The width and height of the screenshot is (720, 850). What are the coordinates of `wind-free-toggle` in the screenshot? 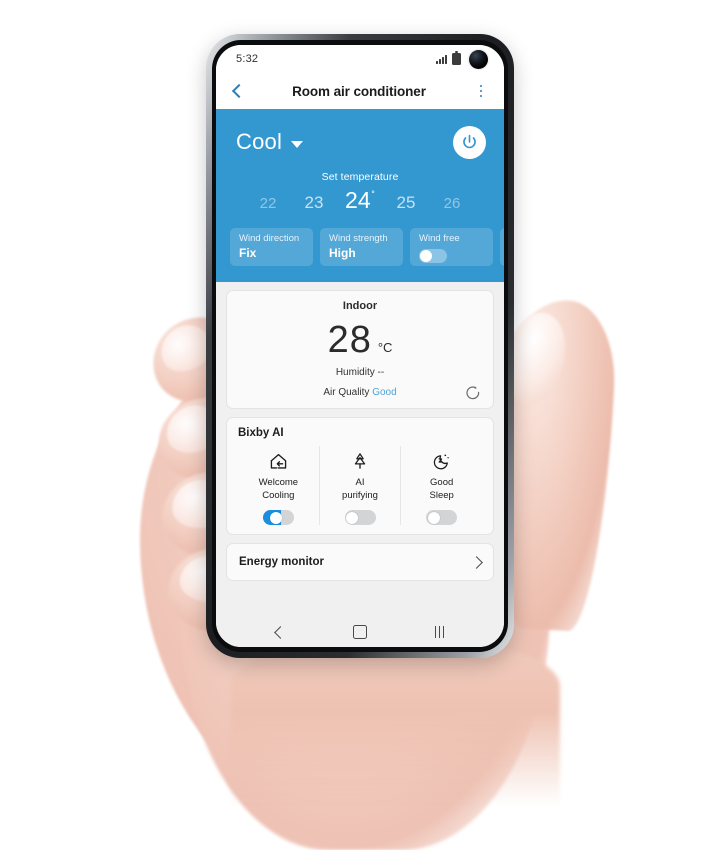 It's located at (433, 256).